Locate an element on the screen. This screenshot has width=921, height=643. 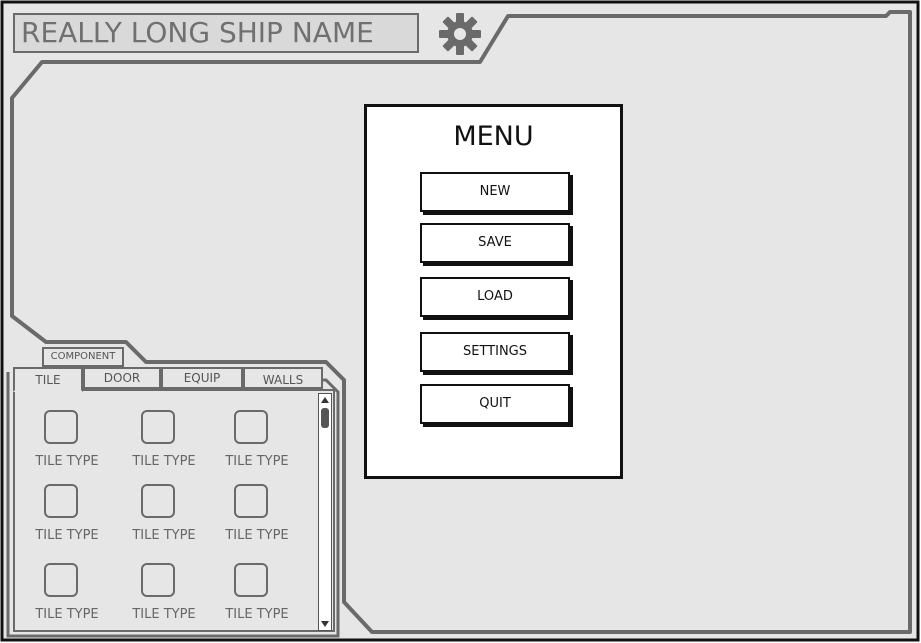
new-button: NEW is located at coordinates (495, 192).